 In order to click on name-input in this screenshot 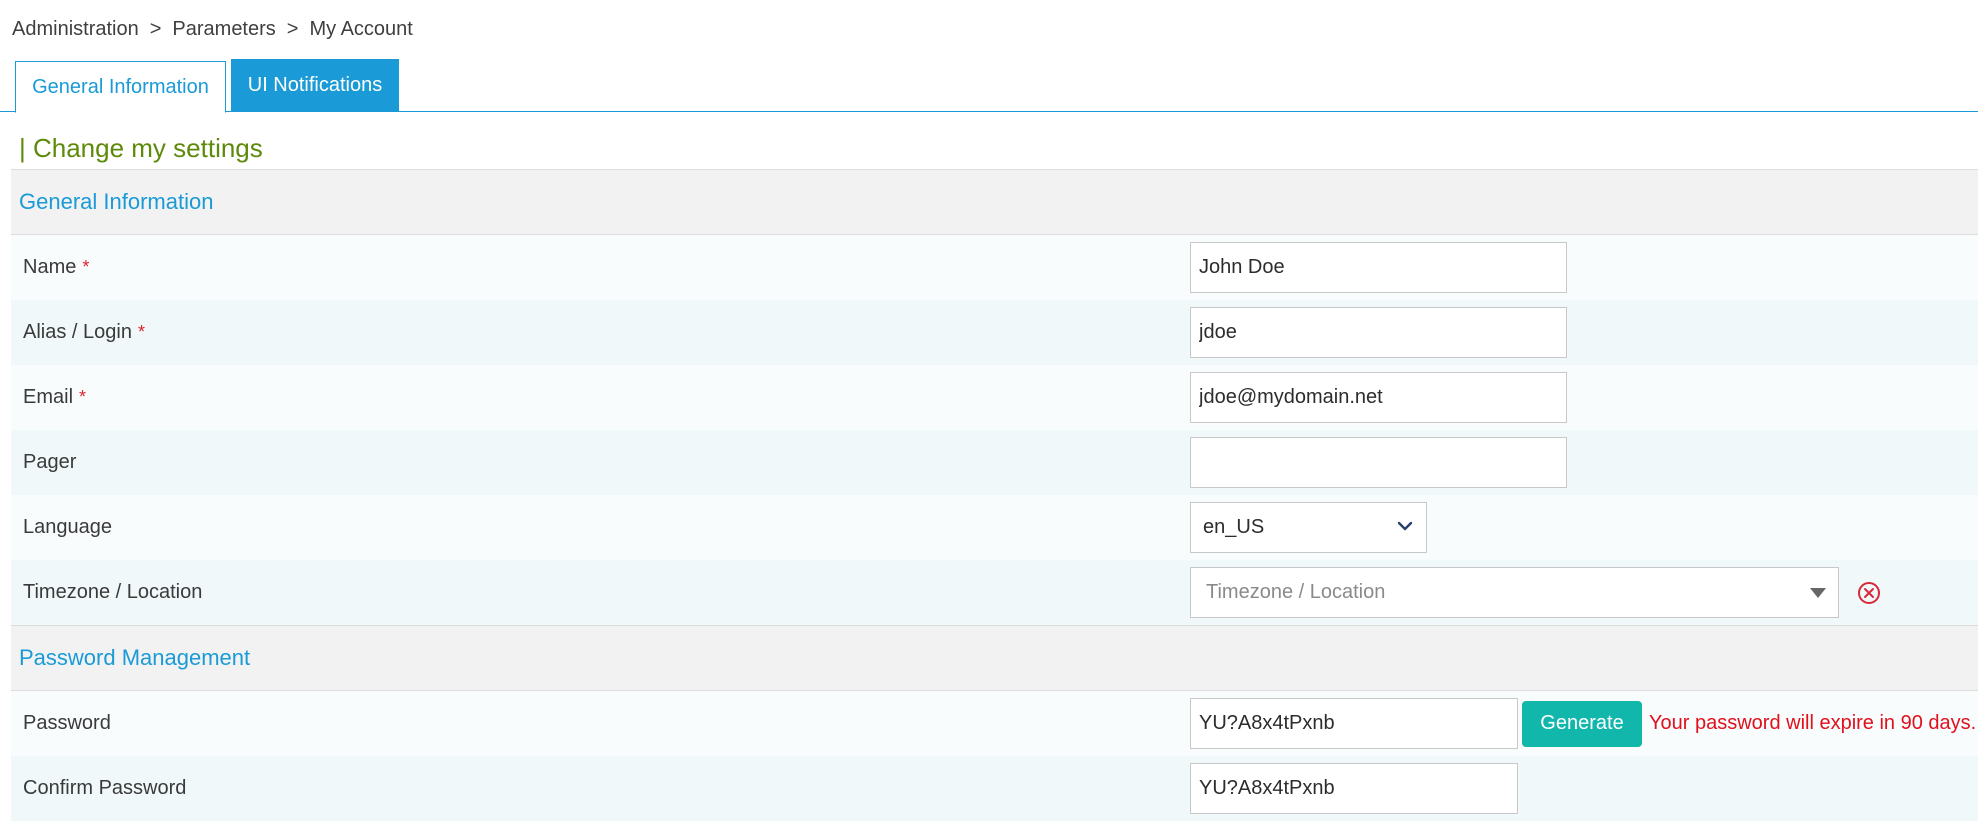, I will do `click(1378, 267)`.